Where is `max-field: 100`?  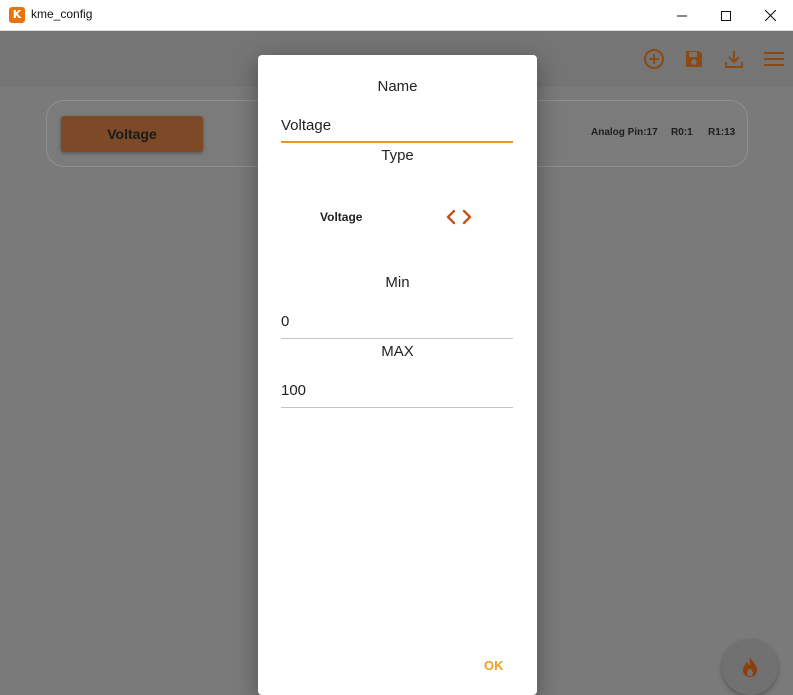
max-field: 100 is located at coordinates (397, 393).